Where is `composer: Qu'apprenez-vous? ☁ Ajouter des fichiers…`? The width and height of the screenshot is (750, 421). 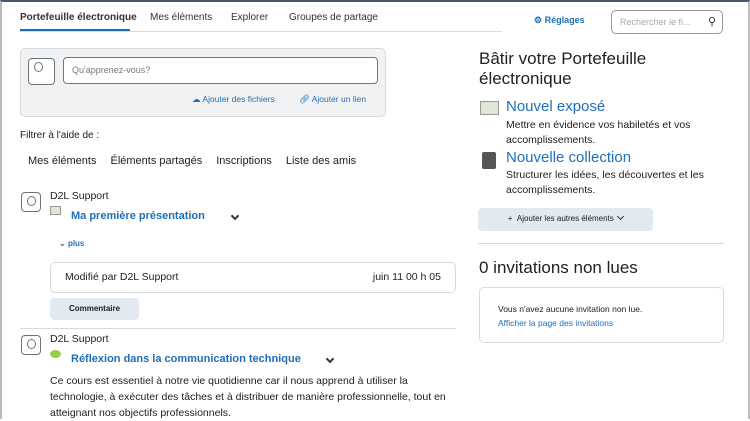 composer: Qu'apprenez-vous? ☁ Ajouter des fichiers… is located at coordinates (203, 82).